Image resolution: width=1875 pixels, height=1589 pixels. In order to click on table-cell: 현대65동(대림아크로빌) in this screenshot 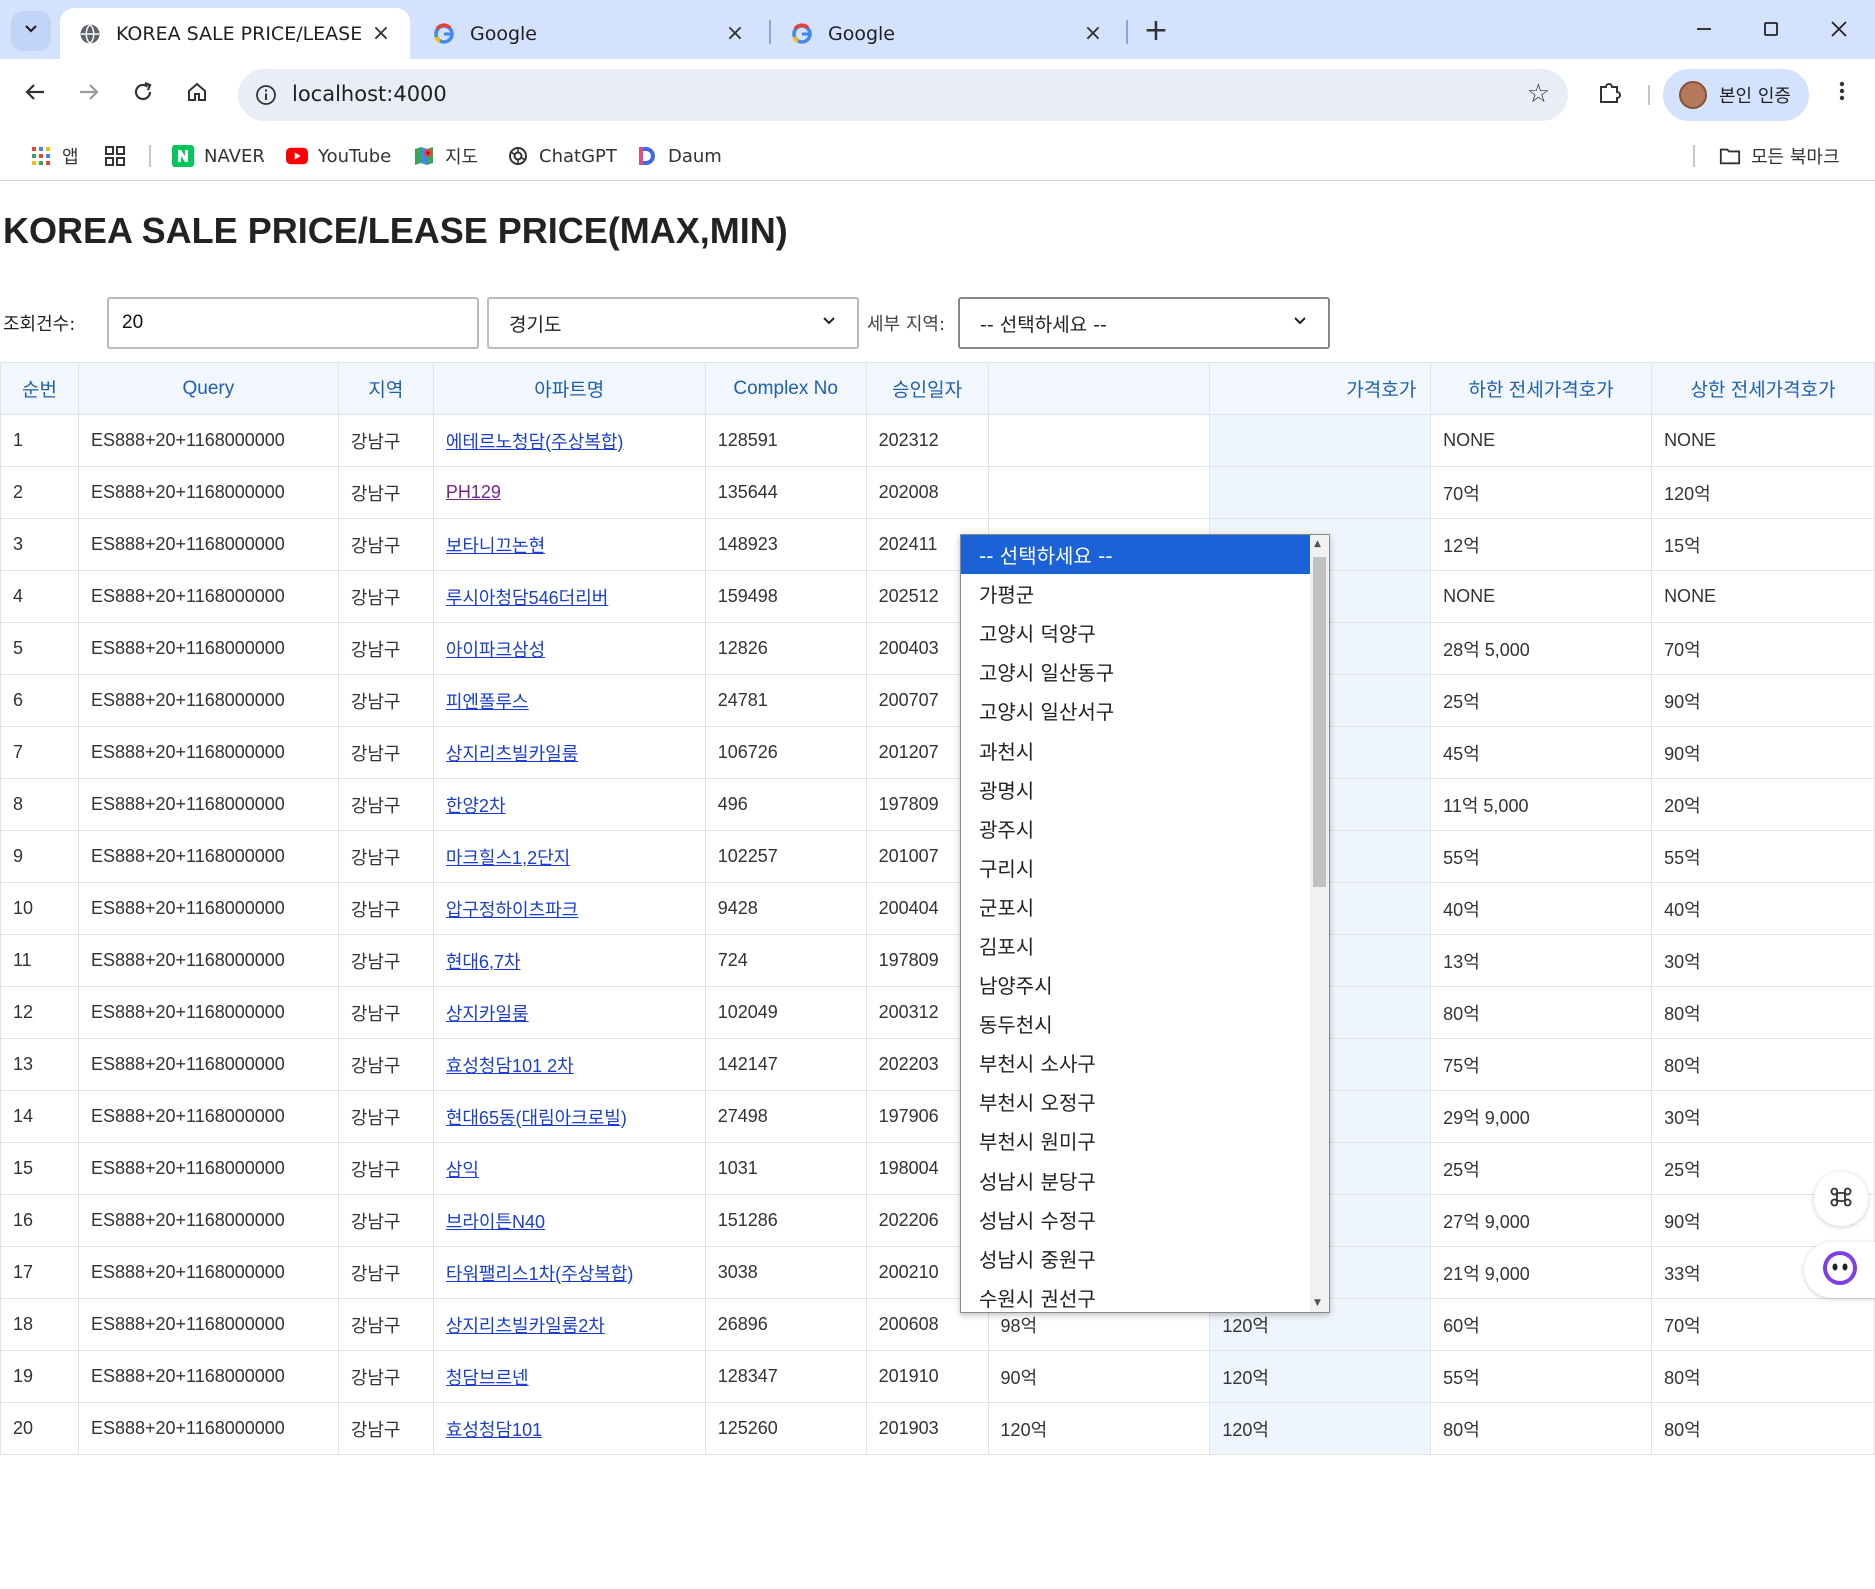, I will do `click(569, 1116)`.